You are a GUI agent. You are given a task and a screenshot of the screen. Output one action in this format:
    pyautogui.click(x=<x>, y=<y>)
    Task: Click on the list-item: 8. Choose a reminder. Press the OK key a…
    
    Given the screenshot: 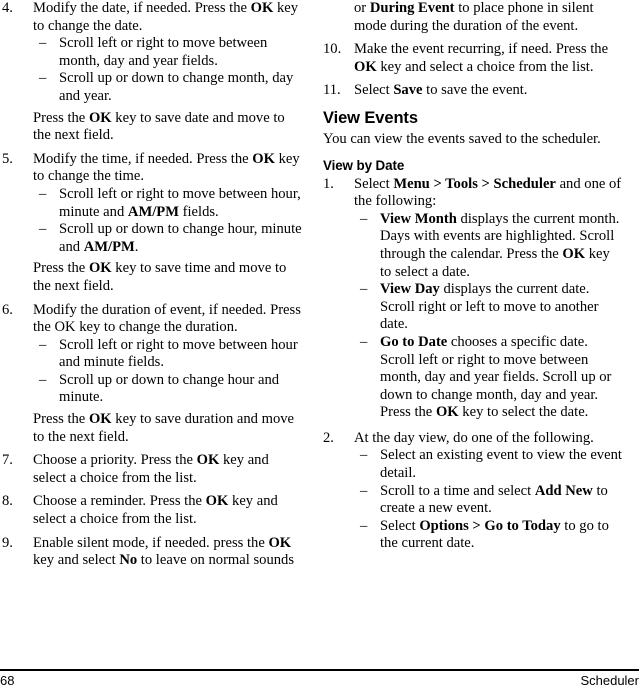 What is the action you would take?
    pyautogui.click(x=152, y=510)
    